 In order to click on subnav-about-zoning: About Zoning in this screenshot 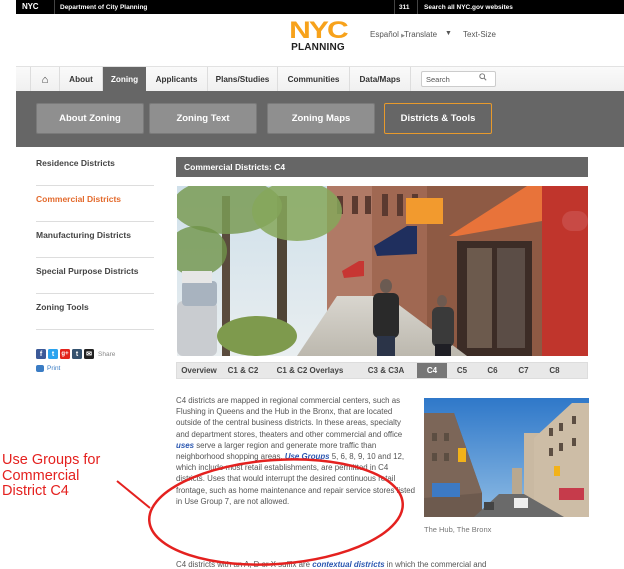, I will do `click(90, 118)`.